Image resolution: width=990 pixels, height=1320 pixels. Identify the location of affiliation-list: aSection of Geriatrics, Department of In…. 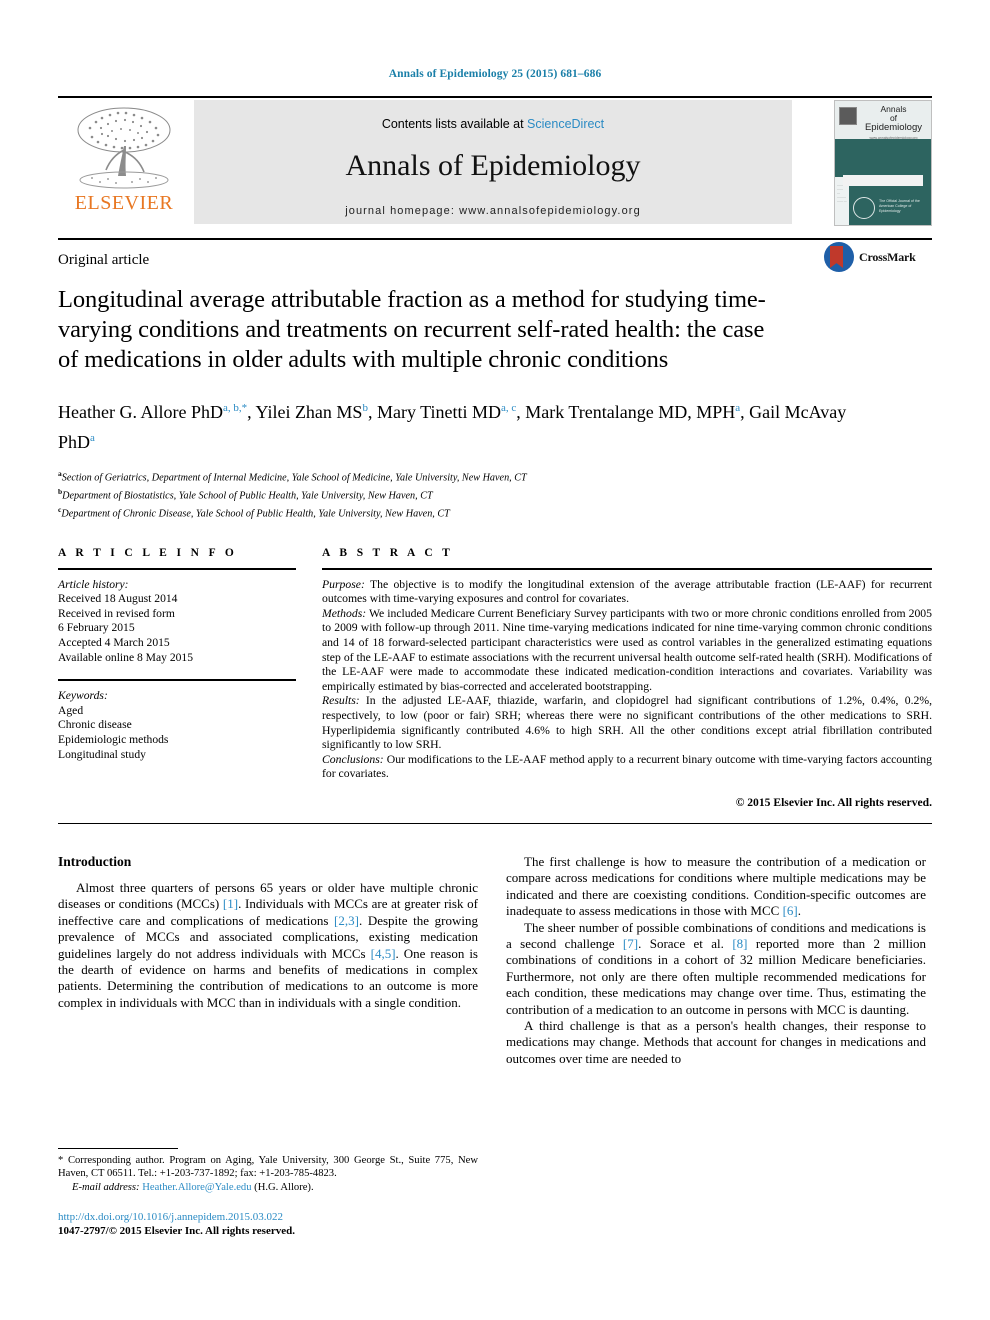
(495, 494).